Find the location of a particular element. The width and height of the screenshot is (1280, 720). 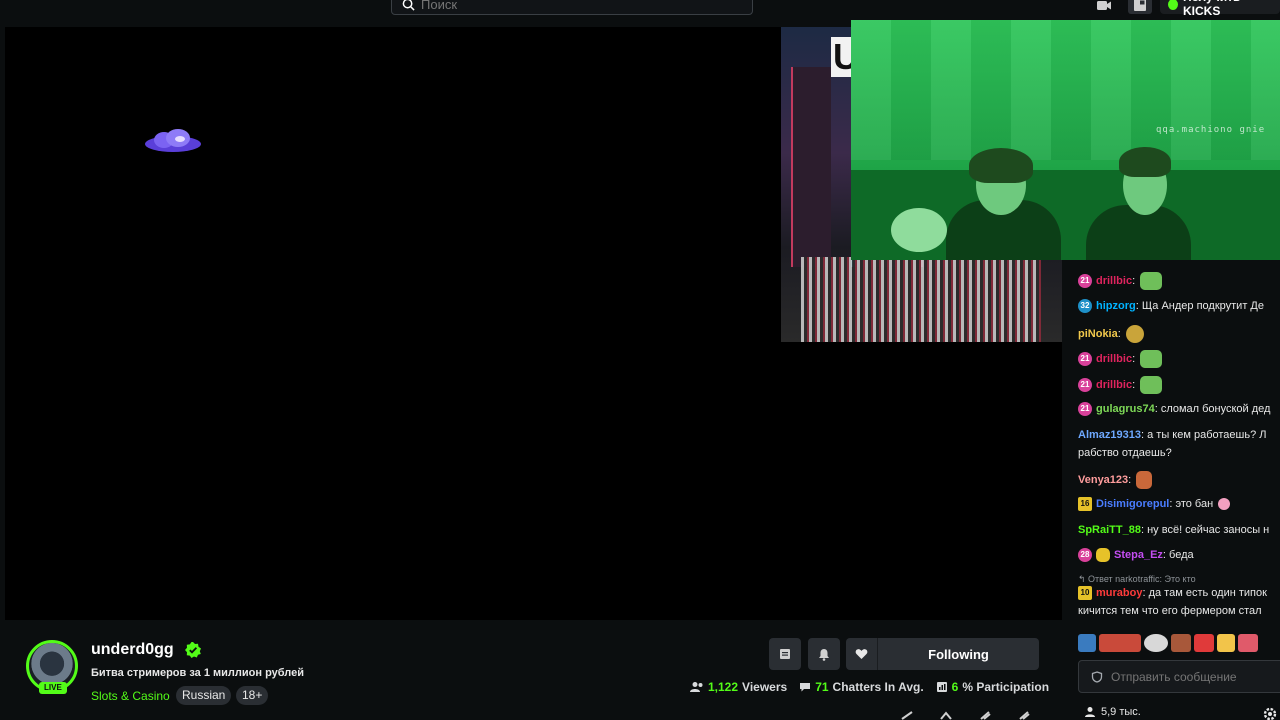

gear-icon is located at coordinates (1270, 713).